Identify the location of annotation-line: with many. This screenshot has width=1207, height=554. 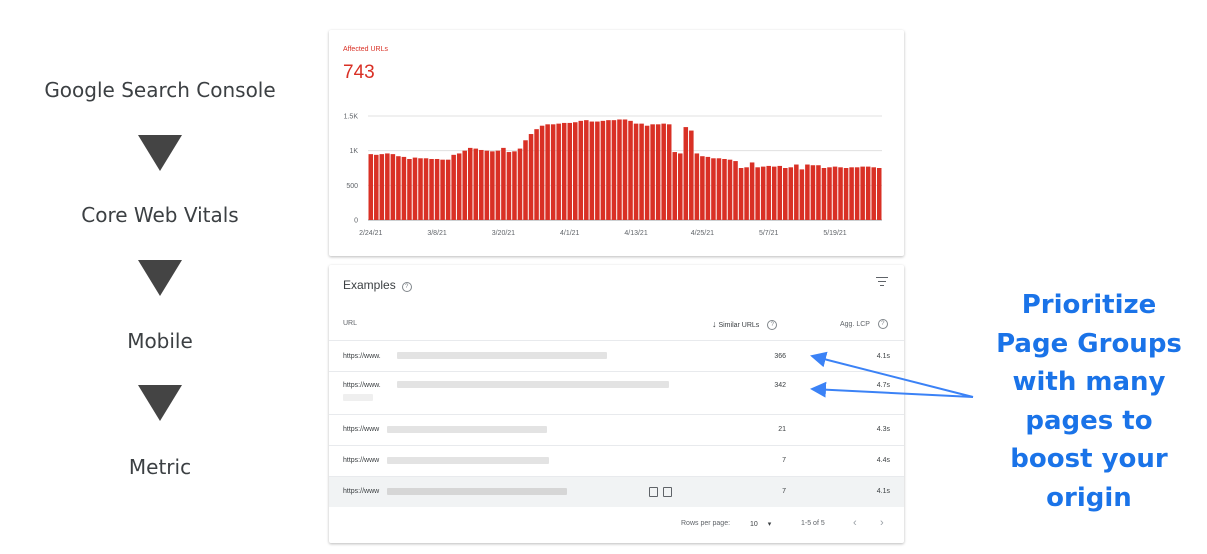
(1089, 382).